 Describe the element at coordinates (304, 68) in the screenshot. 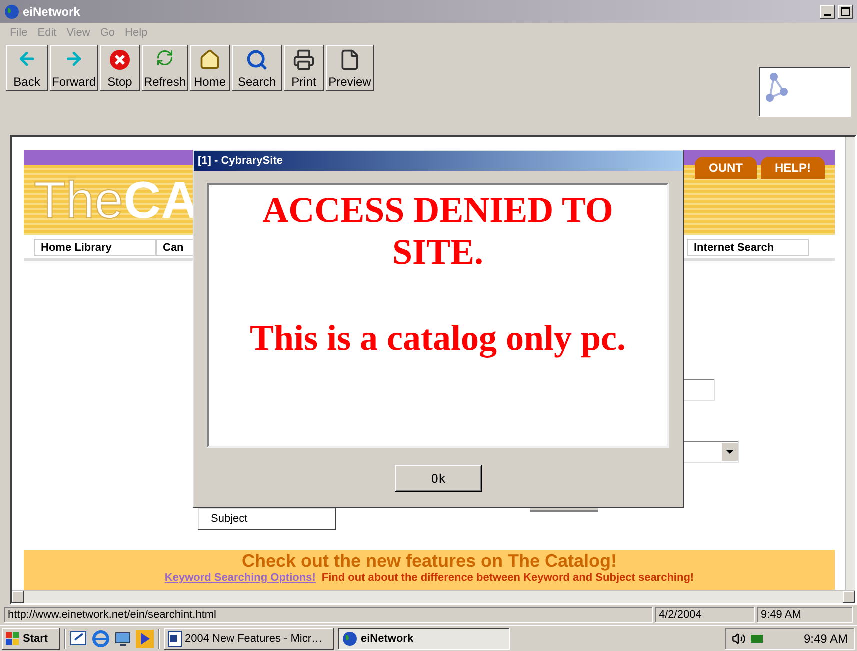

I see `toolbar-button: Print` at that location.